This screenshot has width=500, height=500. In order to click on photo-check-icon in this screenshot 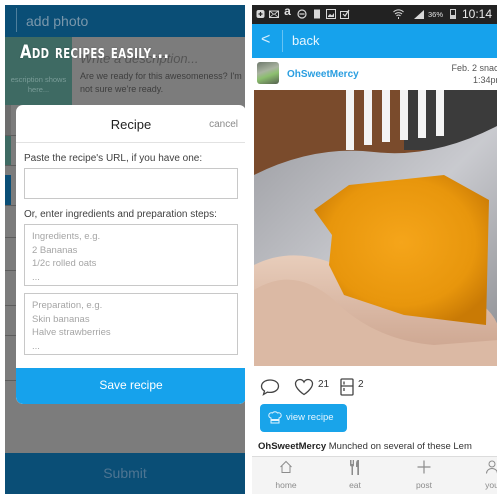, I will do `click(345, 14)`.